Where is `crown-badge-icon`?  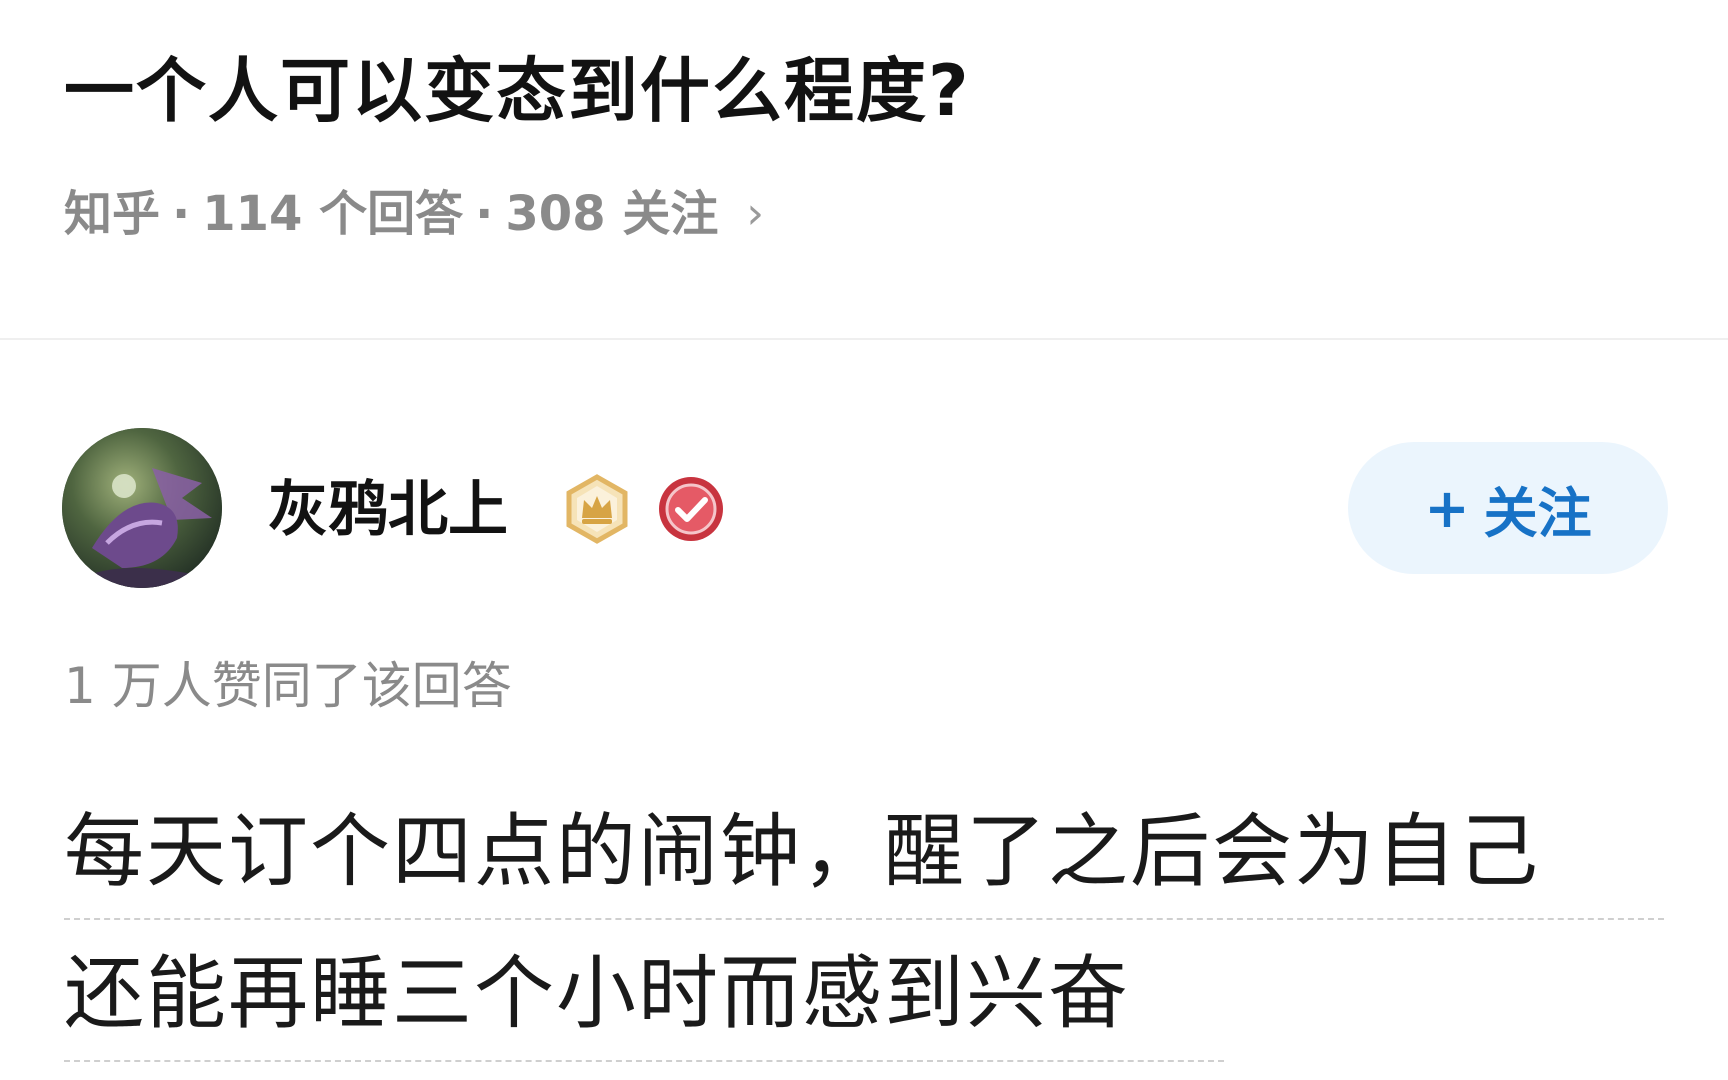 crown-badge-icon is located at coordinates (597, 509).